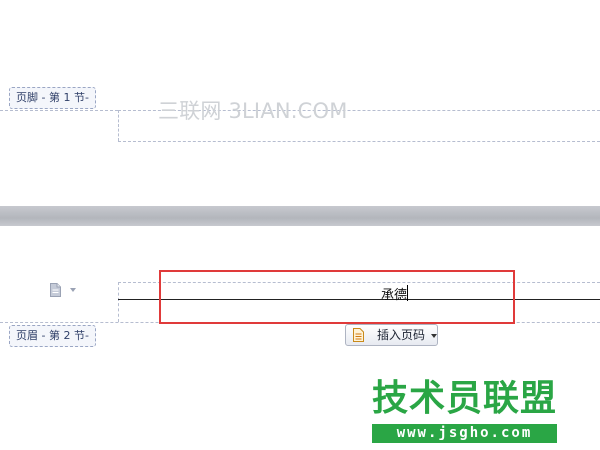  Describe the element at coordinates (358, 335) in the screenshot. I see `page-number-icon` at that location.